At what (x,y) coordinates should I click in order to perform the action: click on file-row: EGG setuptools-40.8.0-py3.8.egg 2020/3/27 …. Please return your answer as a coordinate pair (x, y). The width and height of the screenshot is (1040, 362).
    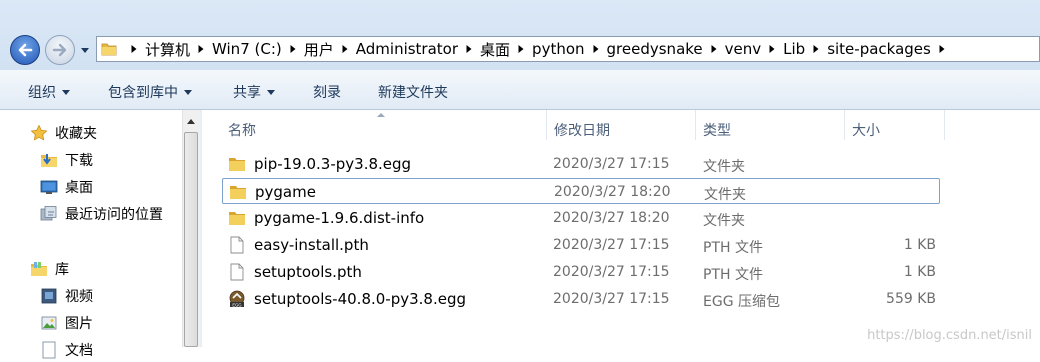
    Looking at the image, I should click on (581, 299).